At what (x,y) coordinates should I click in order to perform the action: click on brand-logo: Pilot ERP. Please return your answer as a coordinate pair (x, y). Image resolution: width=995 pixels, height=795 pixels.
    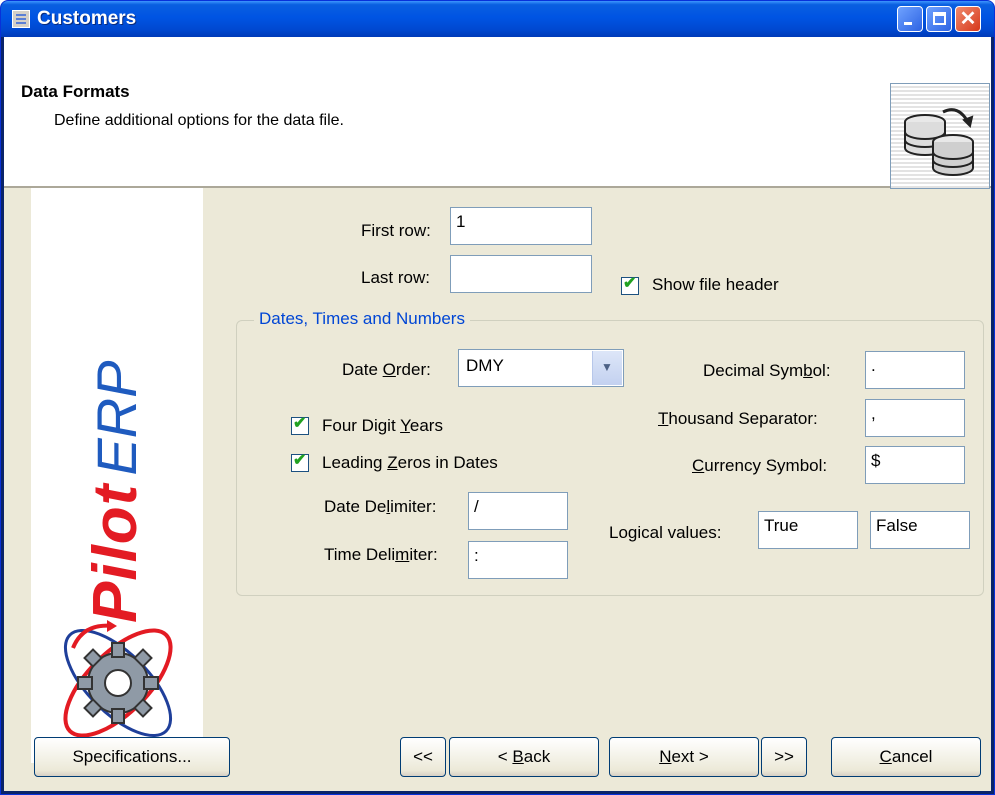
    Looking at the image, I should click on (120, 433).